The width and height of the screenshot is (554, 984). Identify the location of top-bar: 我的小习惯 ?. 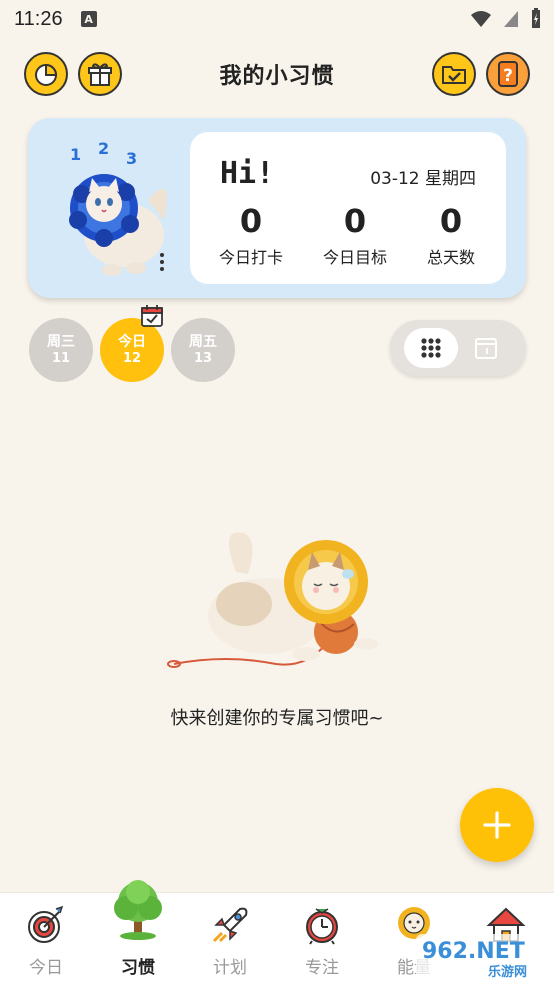
(277, 74).